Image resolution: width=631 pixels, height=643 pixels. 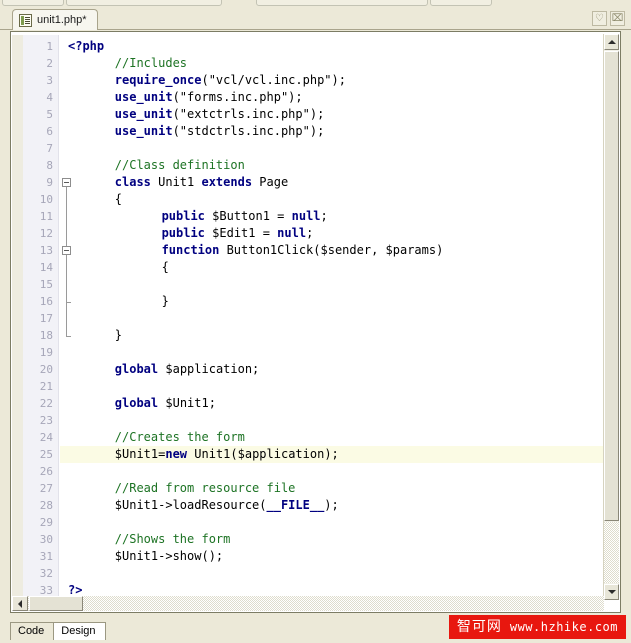 What do you see at coordinates (25, 20) in the screenshot?
I see `php-file-icon` at bounding box center [25, 20].